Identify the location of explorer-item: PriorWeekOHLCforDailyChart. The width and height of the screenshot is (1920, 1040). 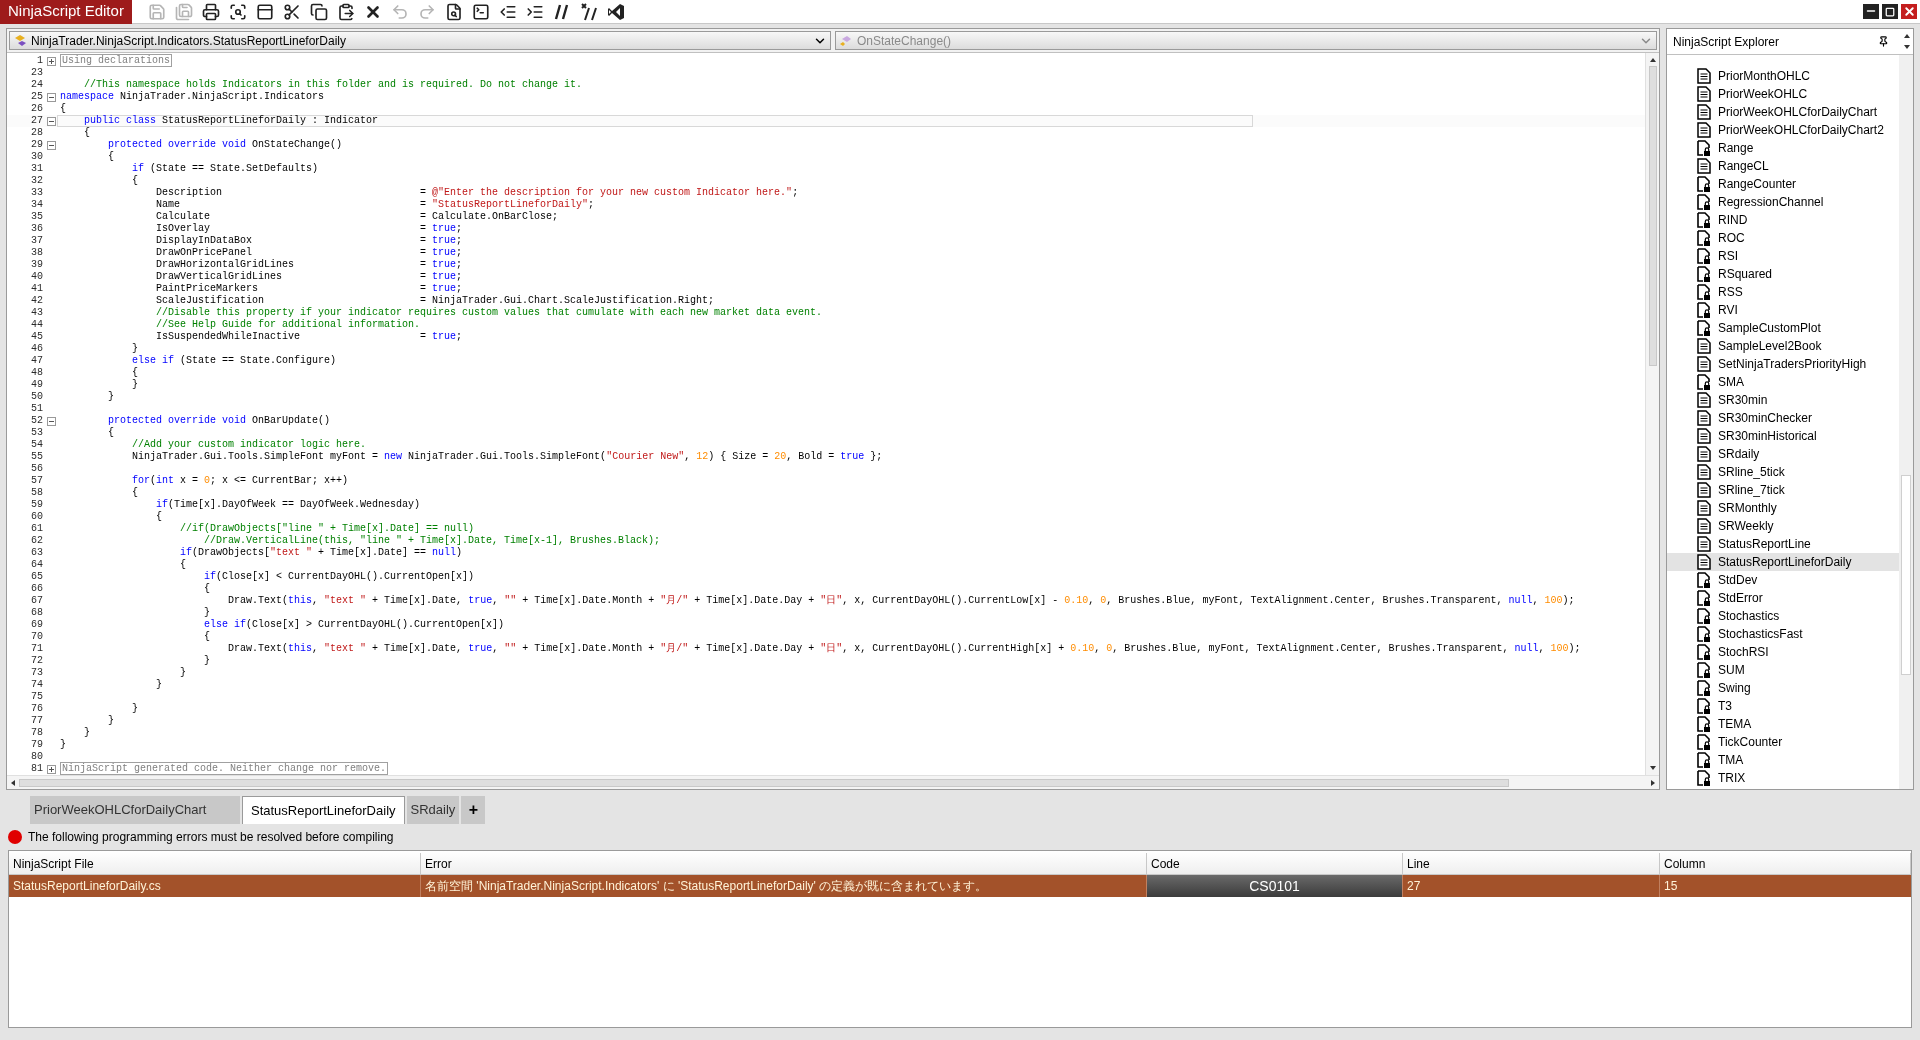
(1783, 112).